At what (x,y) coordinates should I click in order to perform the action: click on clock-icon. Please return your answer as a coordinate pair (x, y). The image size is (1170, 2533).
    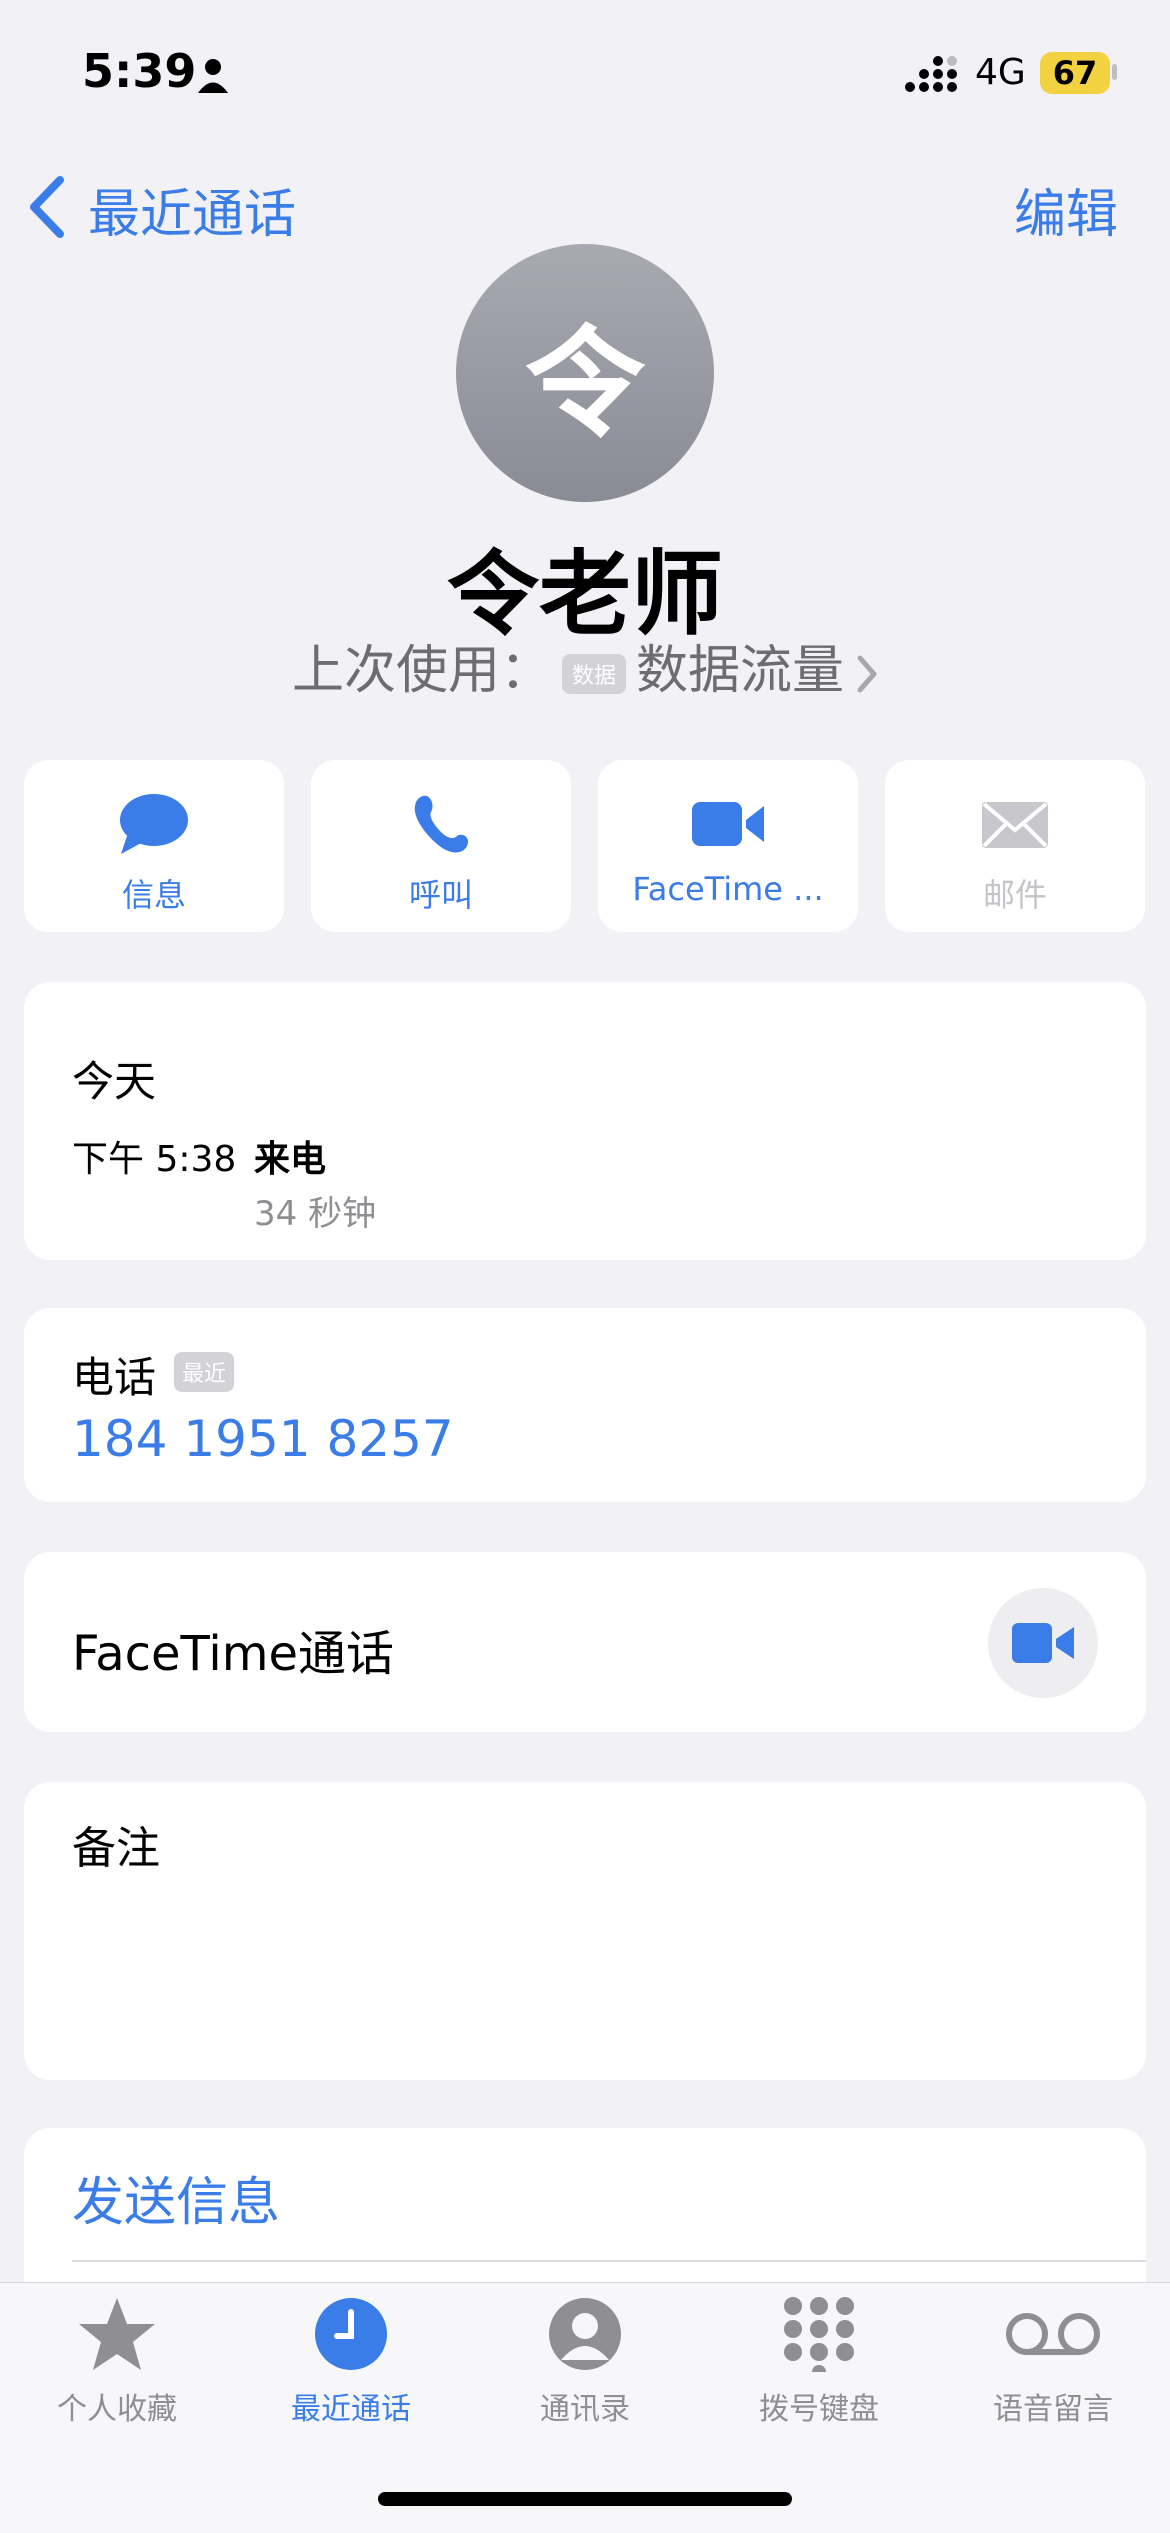
    Looking at the image, I should click on (351, 2334).